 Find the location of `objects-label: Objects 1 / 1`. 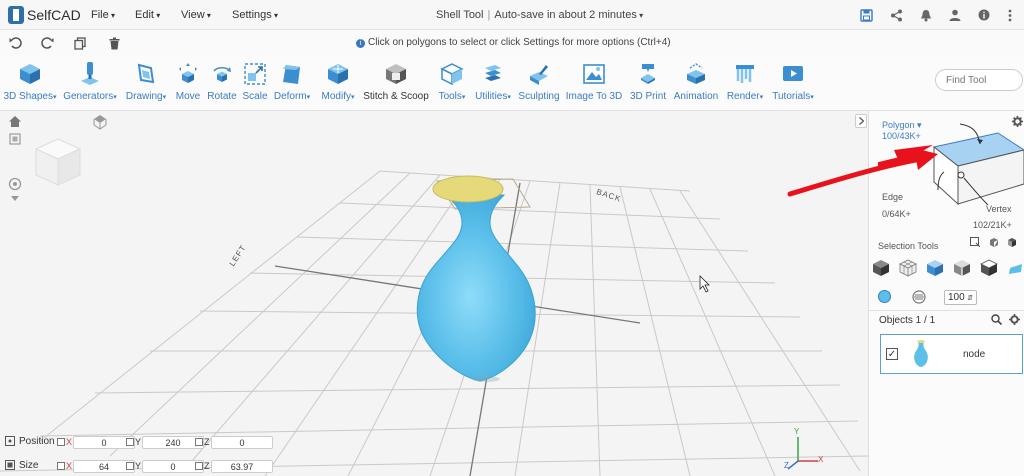

objects-label: Objects 1 / 1 is located at coordinates (907, 320).